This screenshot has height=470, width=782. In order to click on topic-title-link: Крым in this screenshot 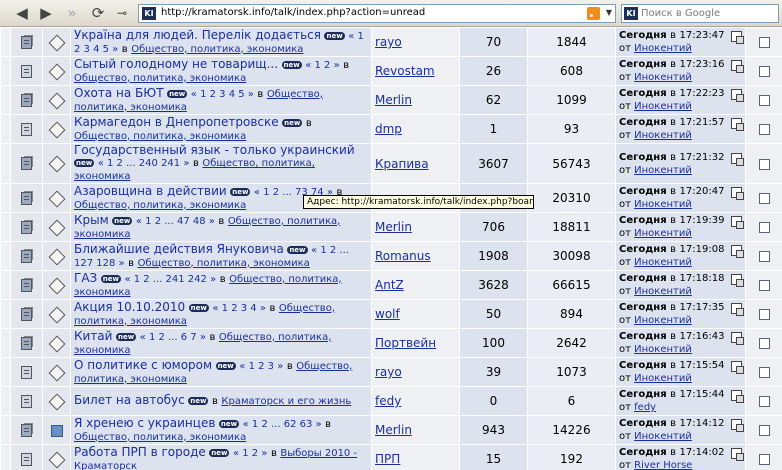, I will do `click(91, 220)`.